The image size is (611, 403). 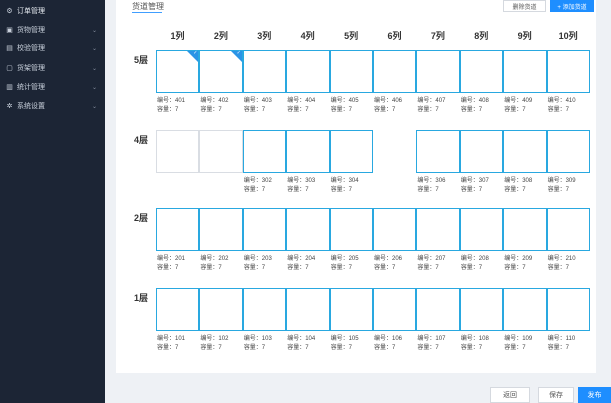 I want to click on column-header: 3列, so click(x=264, y=36).